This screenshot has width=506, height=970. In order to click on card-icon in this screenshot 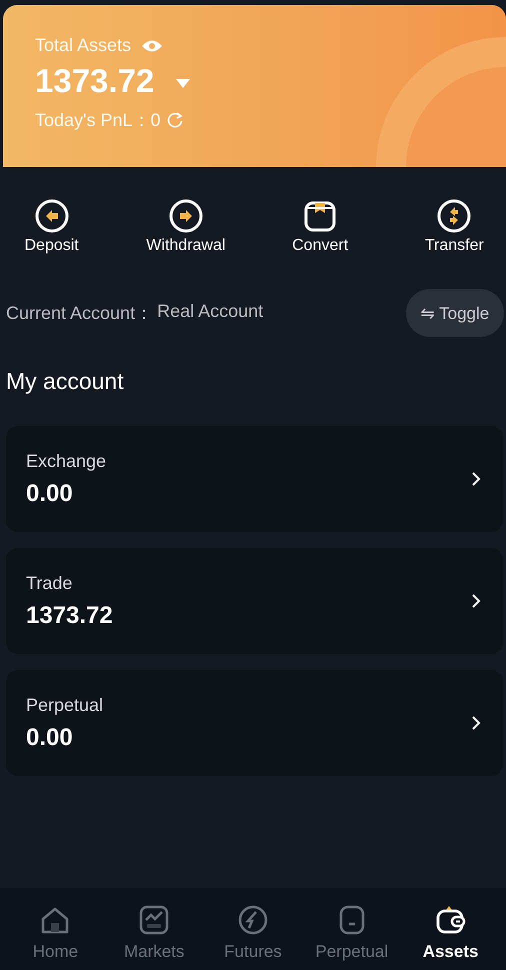, I will do `click(320, 216)`.